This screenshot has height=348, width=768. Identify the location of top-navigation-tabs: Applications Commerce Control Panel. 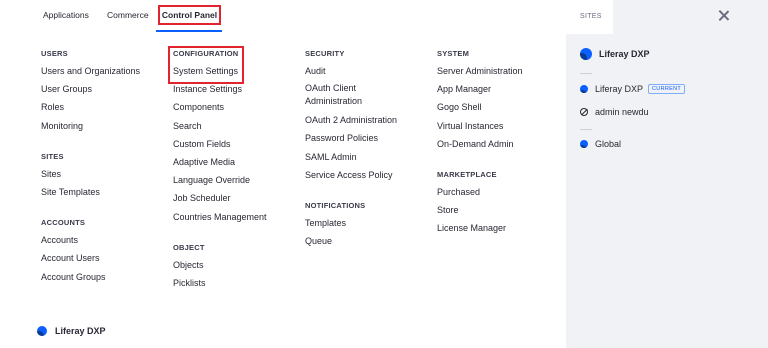
(283, 17).